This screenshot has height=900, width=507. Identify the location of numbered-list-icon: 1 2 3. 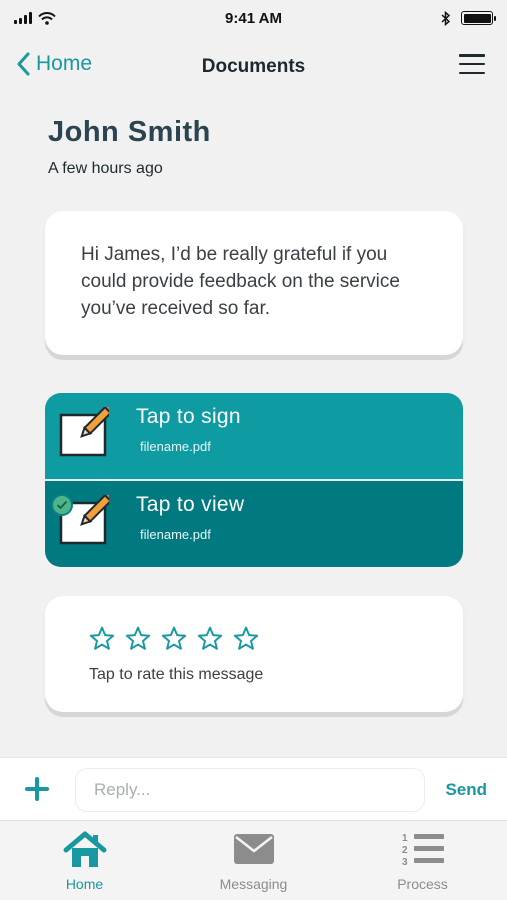
(423, 850).